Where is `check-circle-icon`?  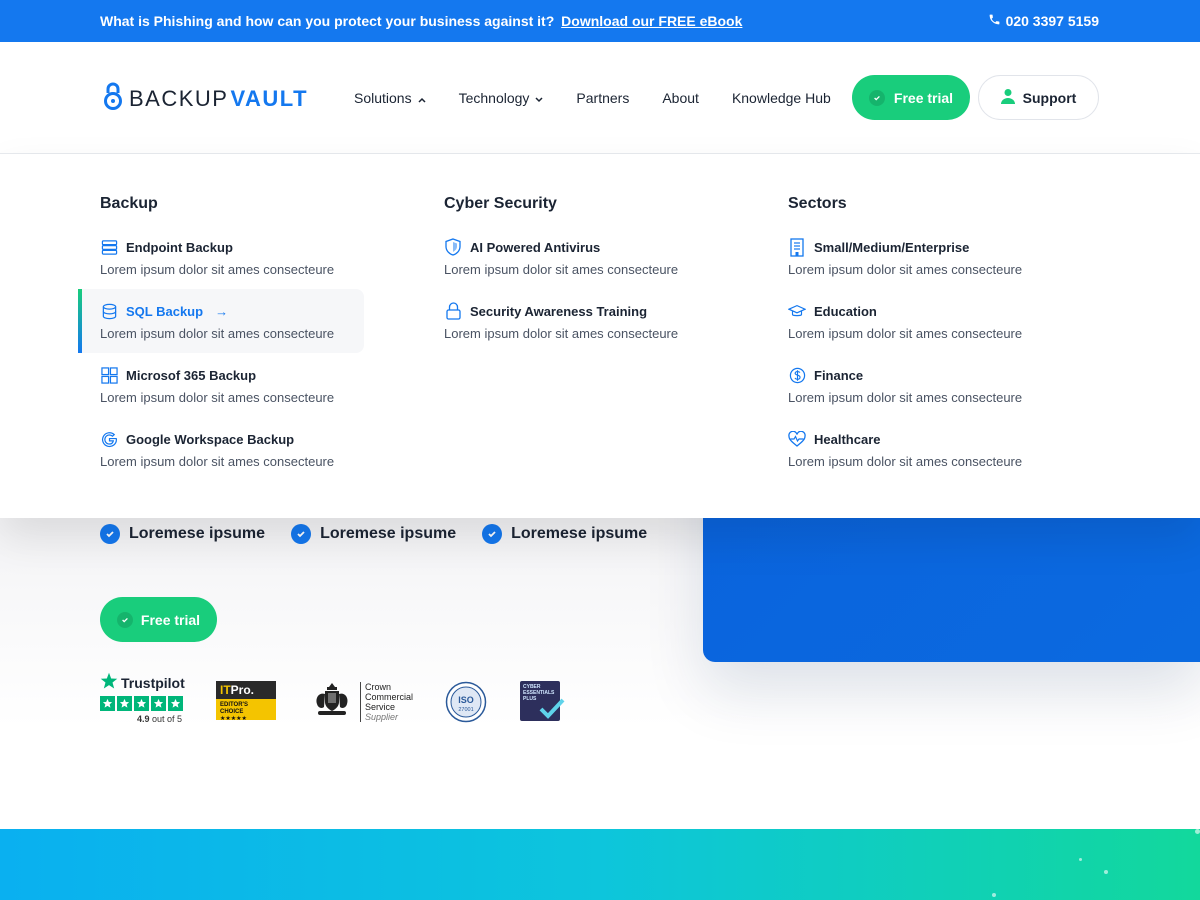
check-circle-icon is located at coordinates (301, 534).